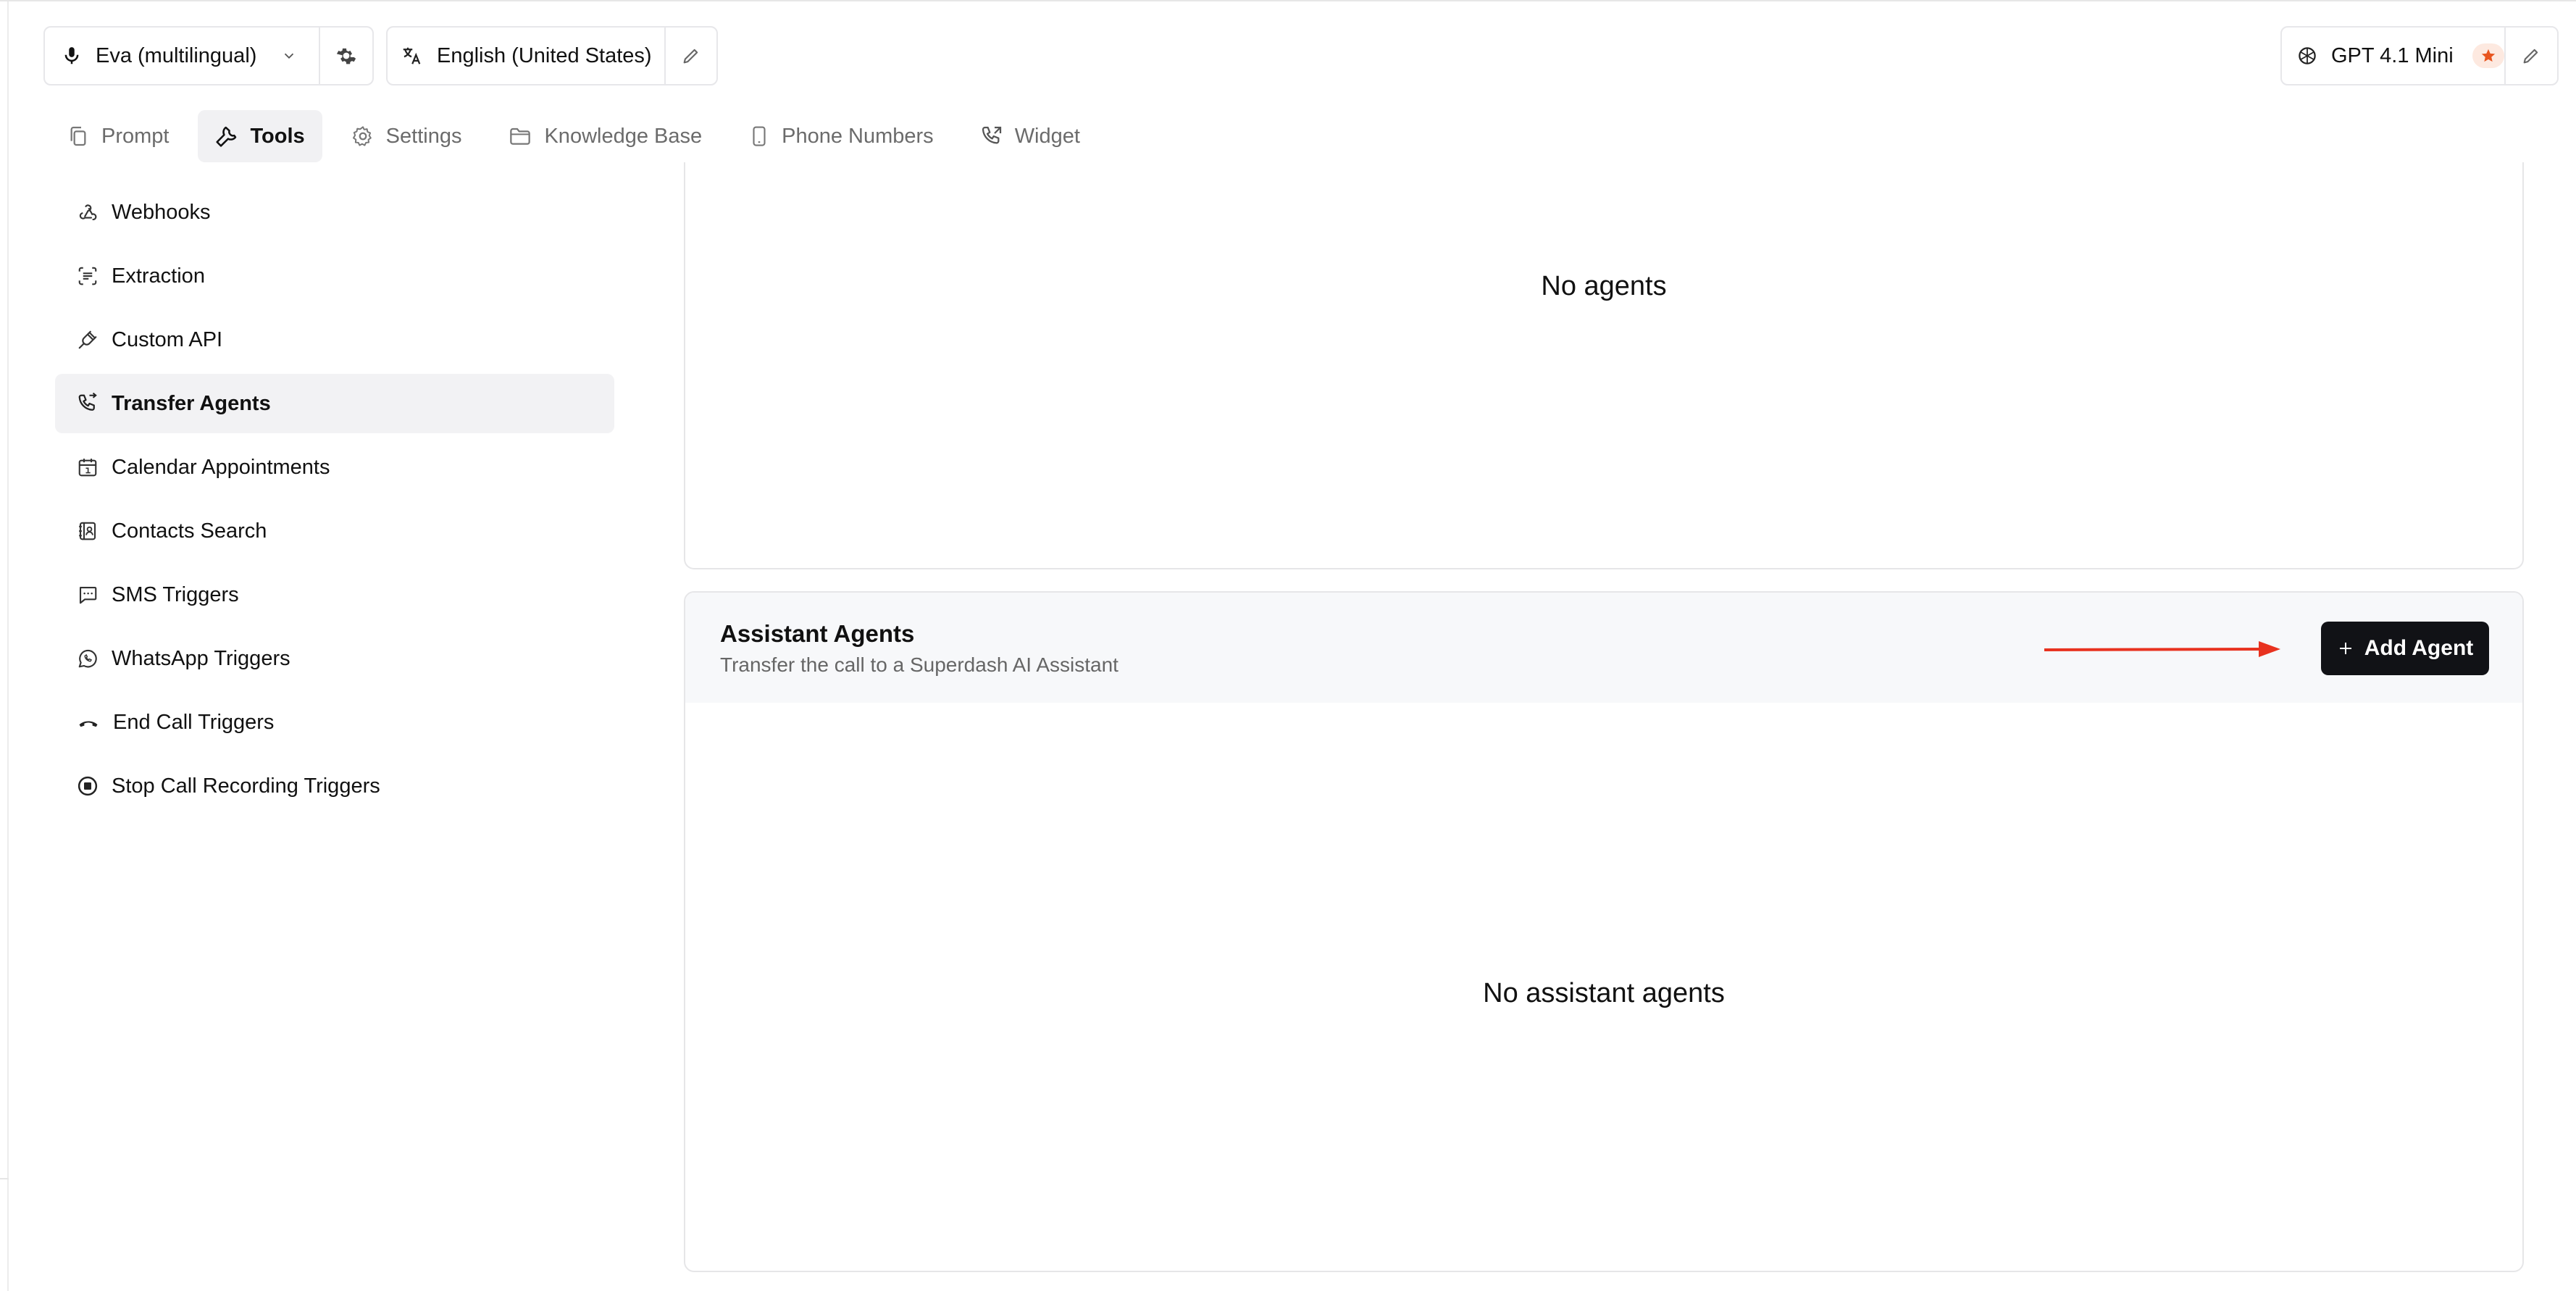 The width and height of the screenshot is (2576, 1291). I want to click on model-edit-button, so click(2531, 56).